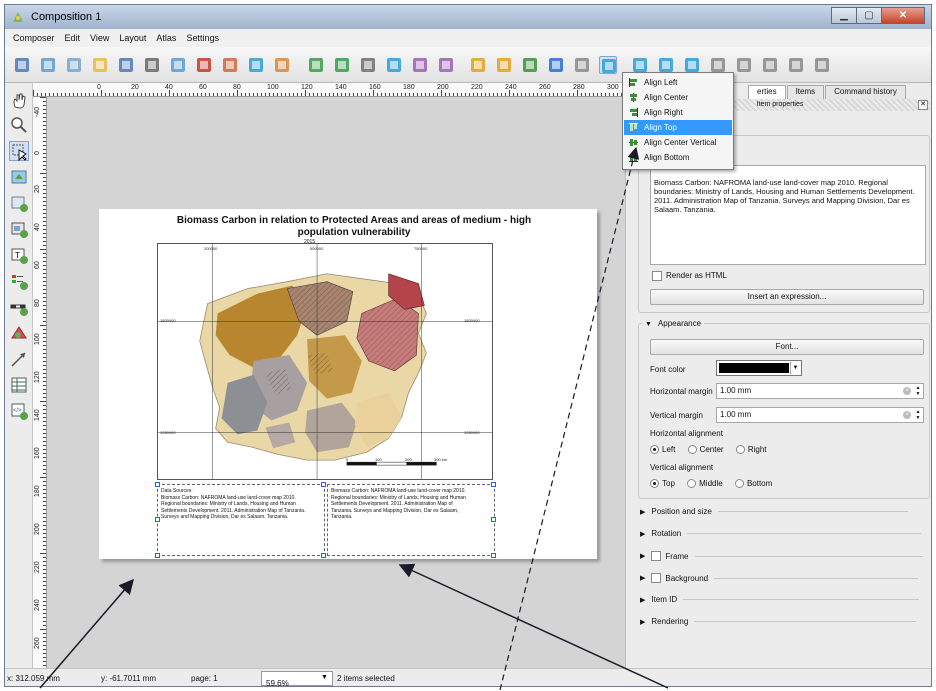  What do you see at coordinates (19, 281) in the screenshot?
I see `add-legend-icon` at bounding box center [19, 281].